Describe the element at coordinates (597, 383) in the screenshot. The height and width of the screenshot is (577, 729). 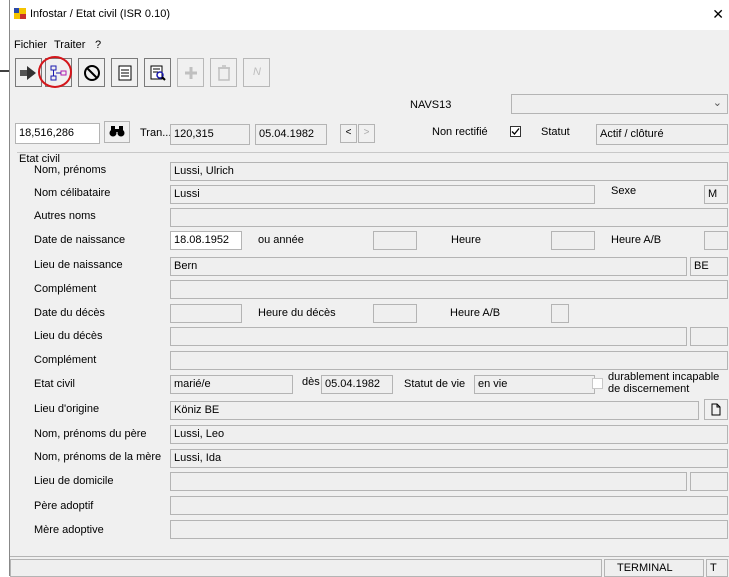
I see `incapable-checkbox` at that location.